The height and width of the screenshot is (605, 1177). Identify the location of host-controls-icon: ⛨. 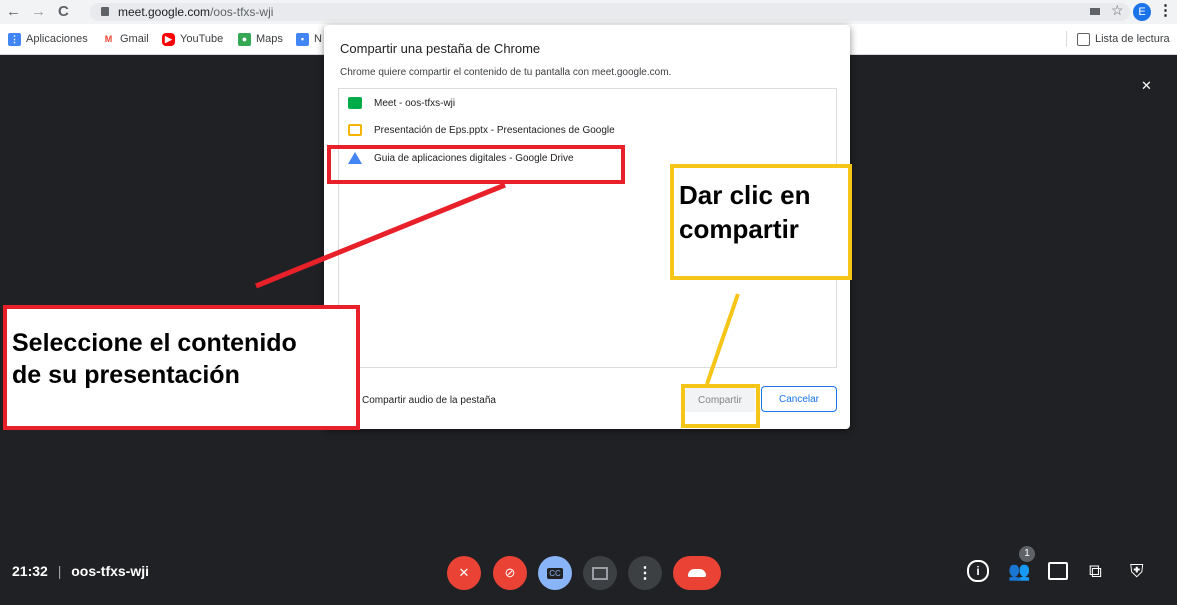
(1137, 571).